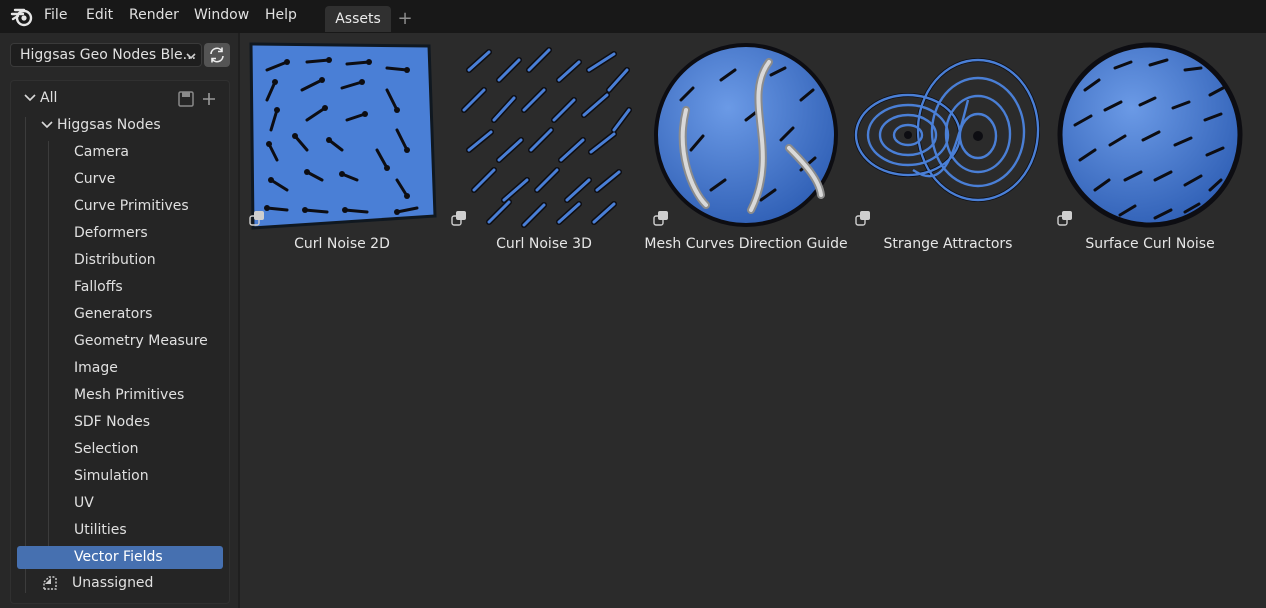 Image resolution: width=1266 pixels, height=608 pixels. What do you see at coordinates (405, 19) in the screenshot?
I see `plus-icon: +` at bounding box center [405, 19].